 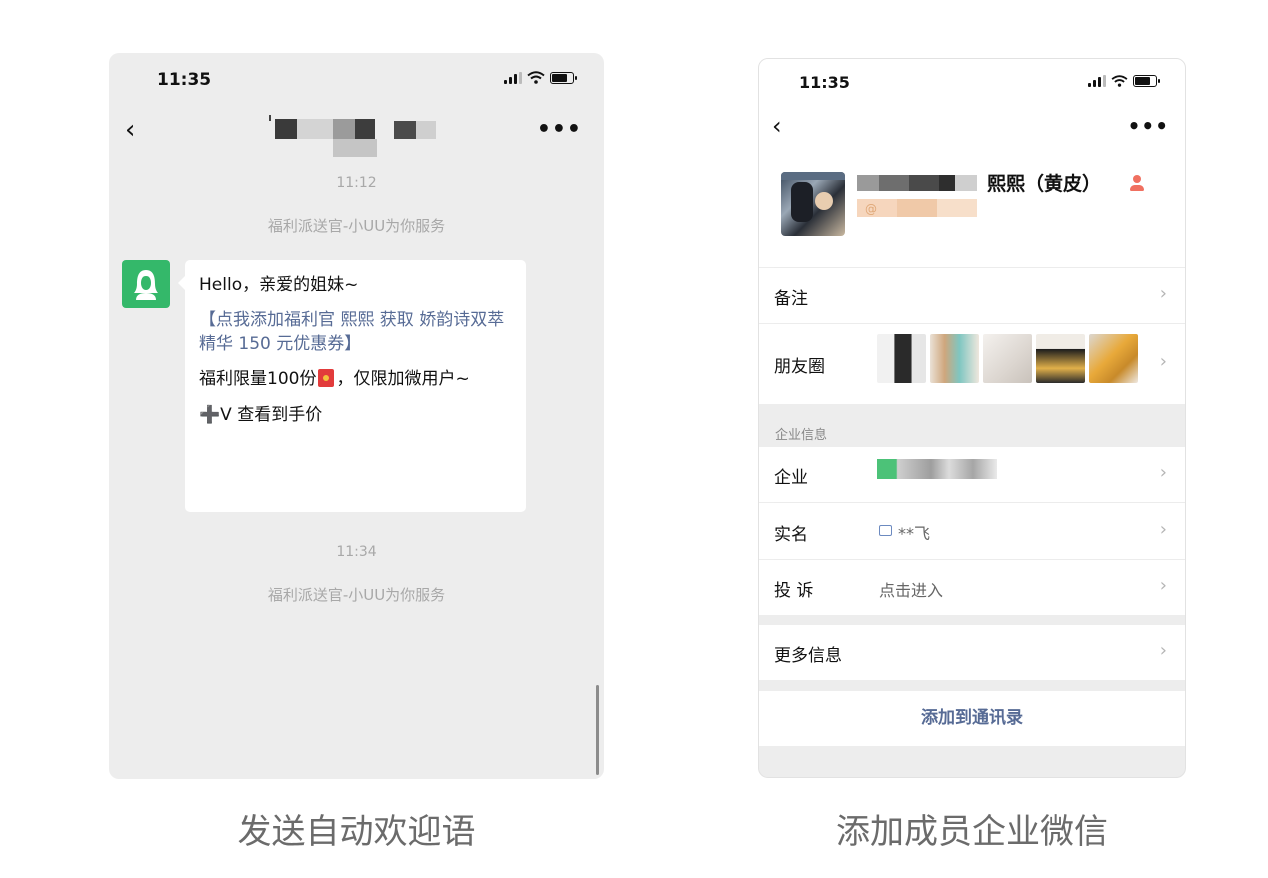 What do you see at coordinates (972, 832) in the screenshot?
I see `caption-right: 添加成员企业微信` at bounding box center [972, 832].